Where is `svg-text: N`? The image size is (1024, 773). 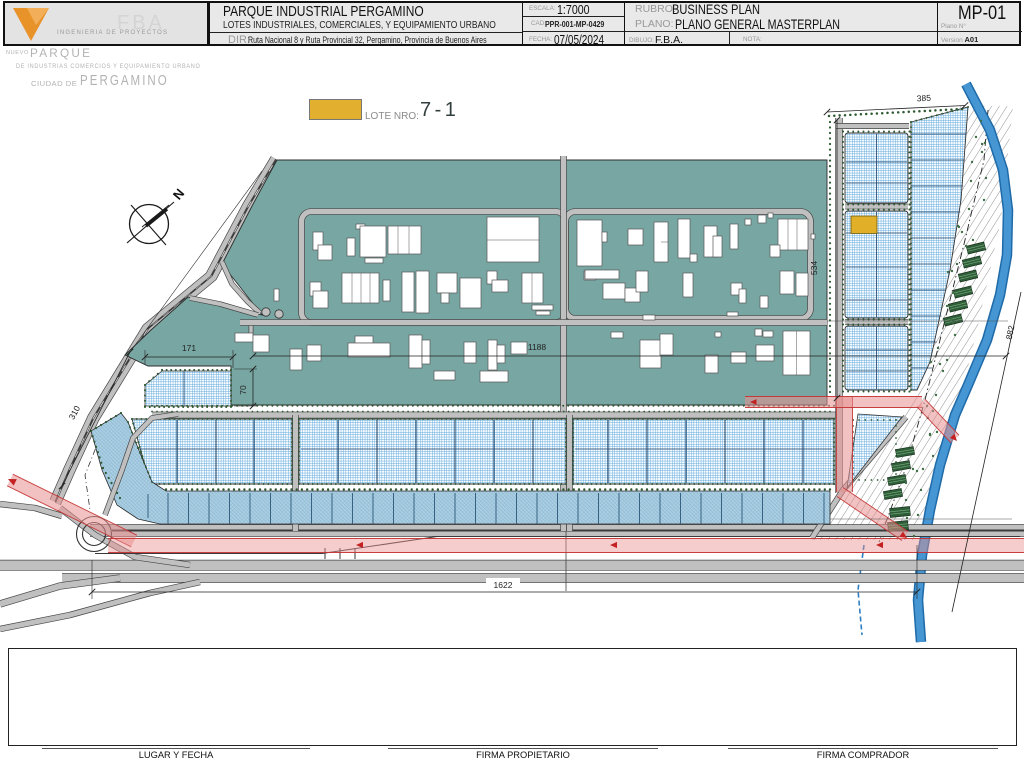
svg-text: N is located at coordinates (179, 194).